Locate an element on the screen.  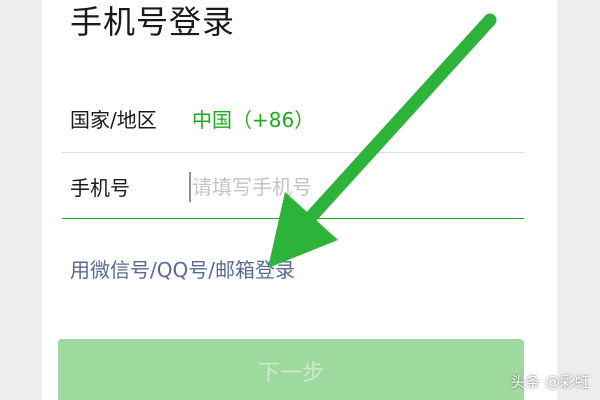
divider is located at coordinates (293, 152).